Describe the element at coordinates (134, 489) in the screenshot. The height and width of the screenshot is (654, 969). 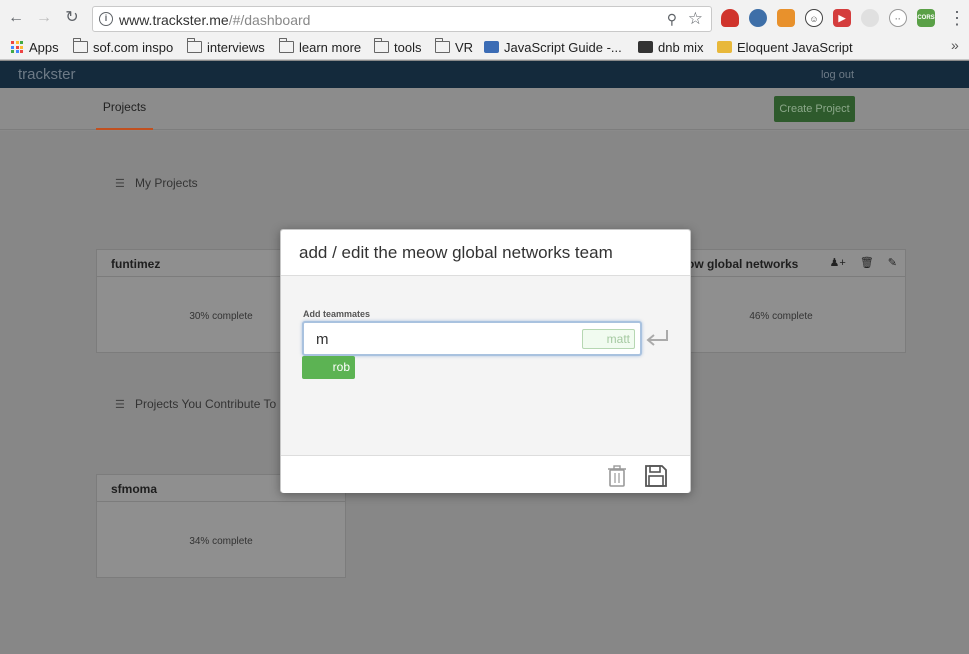
I see `card-title: sfmoma` at that location.